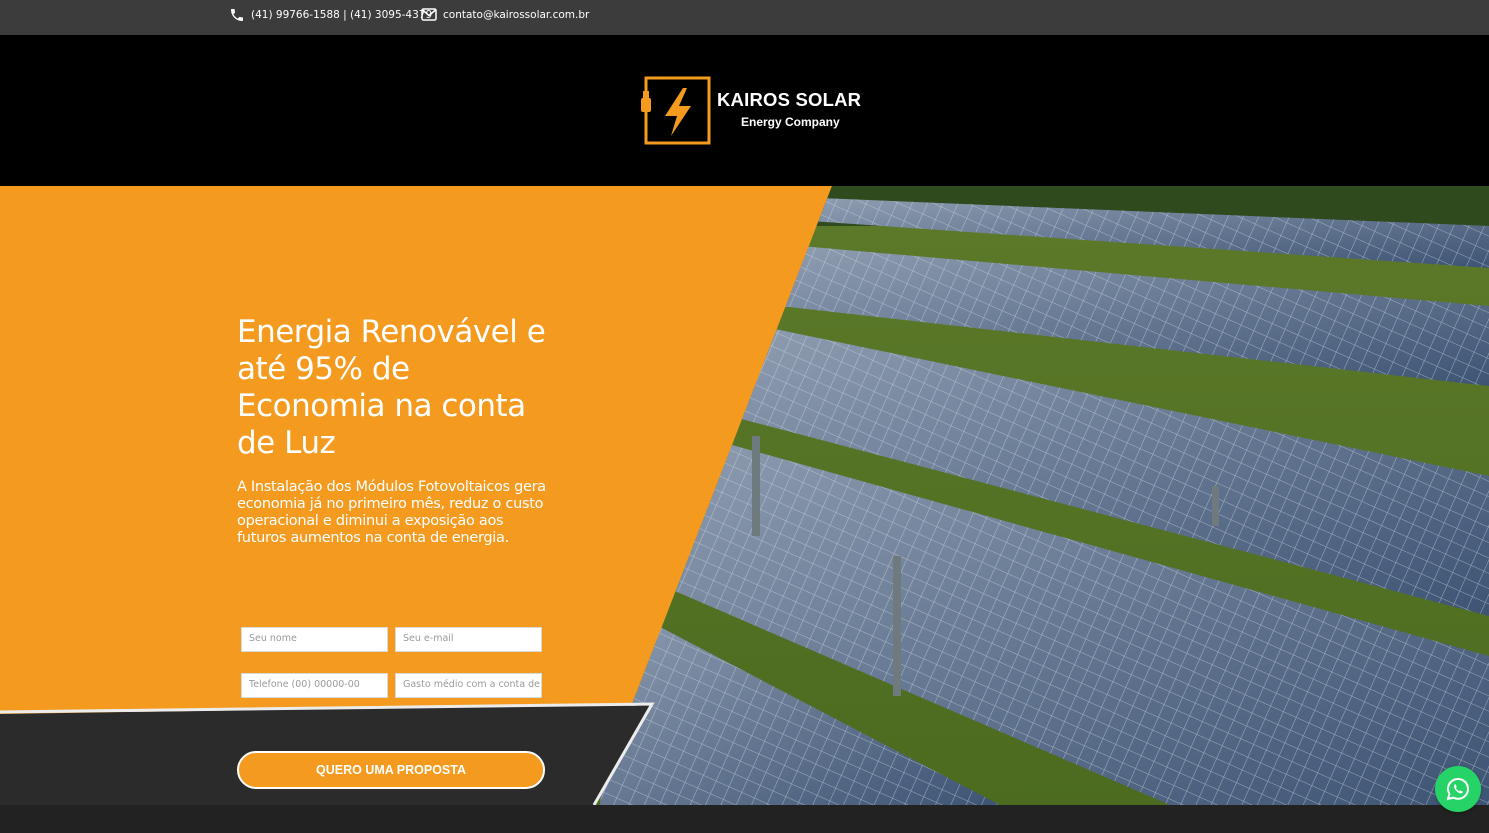 This screenshot has width=1489, height=833. Describe the element at coordinates (391, 770) in the screenshot. I see `request-proposal-button: QUERO UMA PROPOSTA` at that location.